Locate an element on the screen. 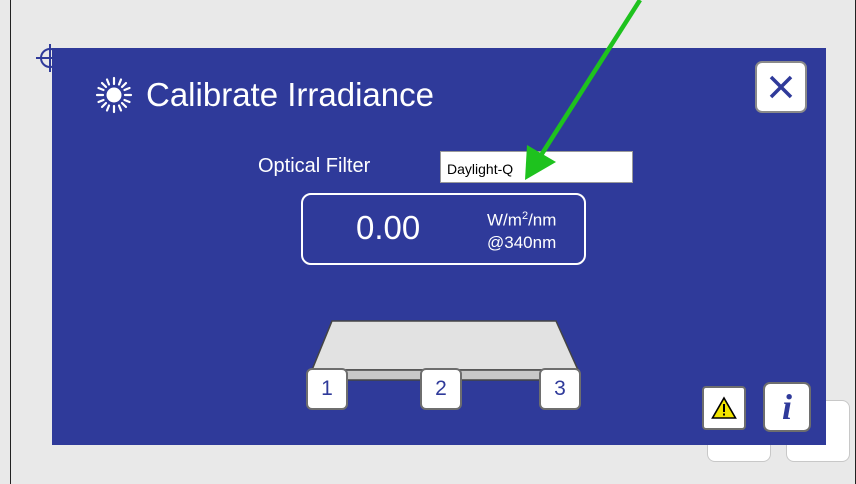 The width and height of the screenshot is (856, 484). irradiance-readout: 0.00 W/m2/nm @340nm is located at coordinates (443, 229).